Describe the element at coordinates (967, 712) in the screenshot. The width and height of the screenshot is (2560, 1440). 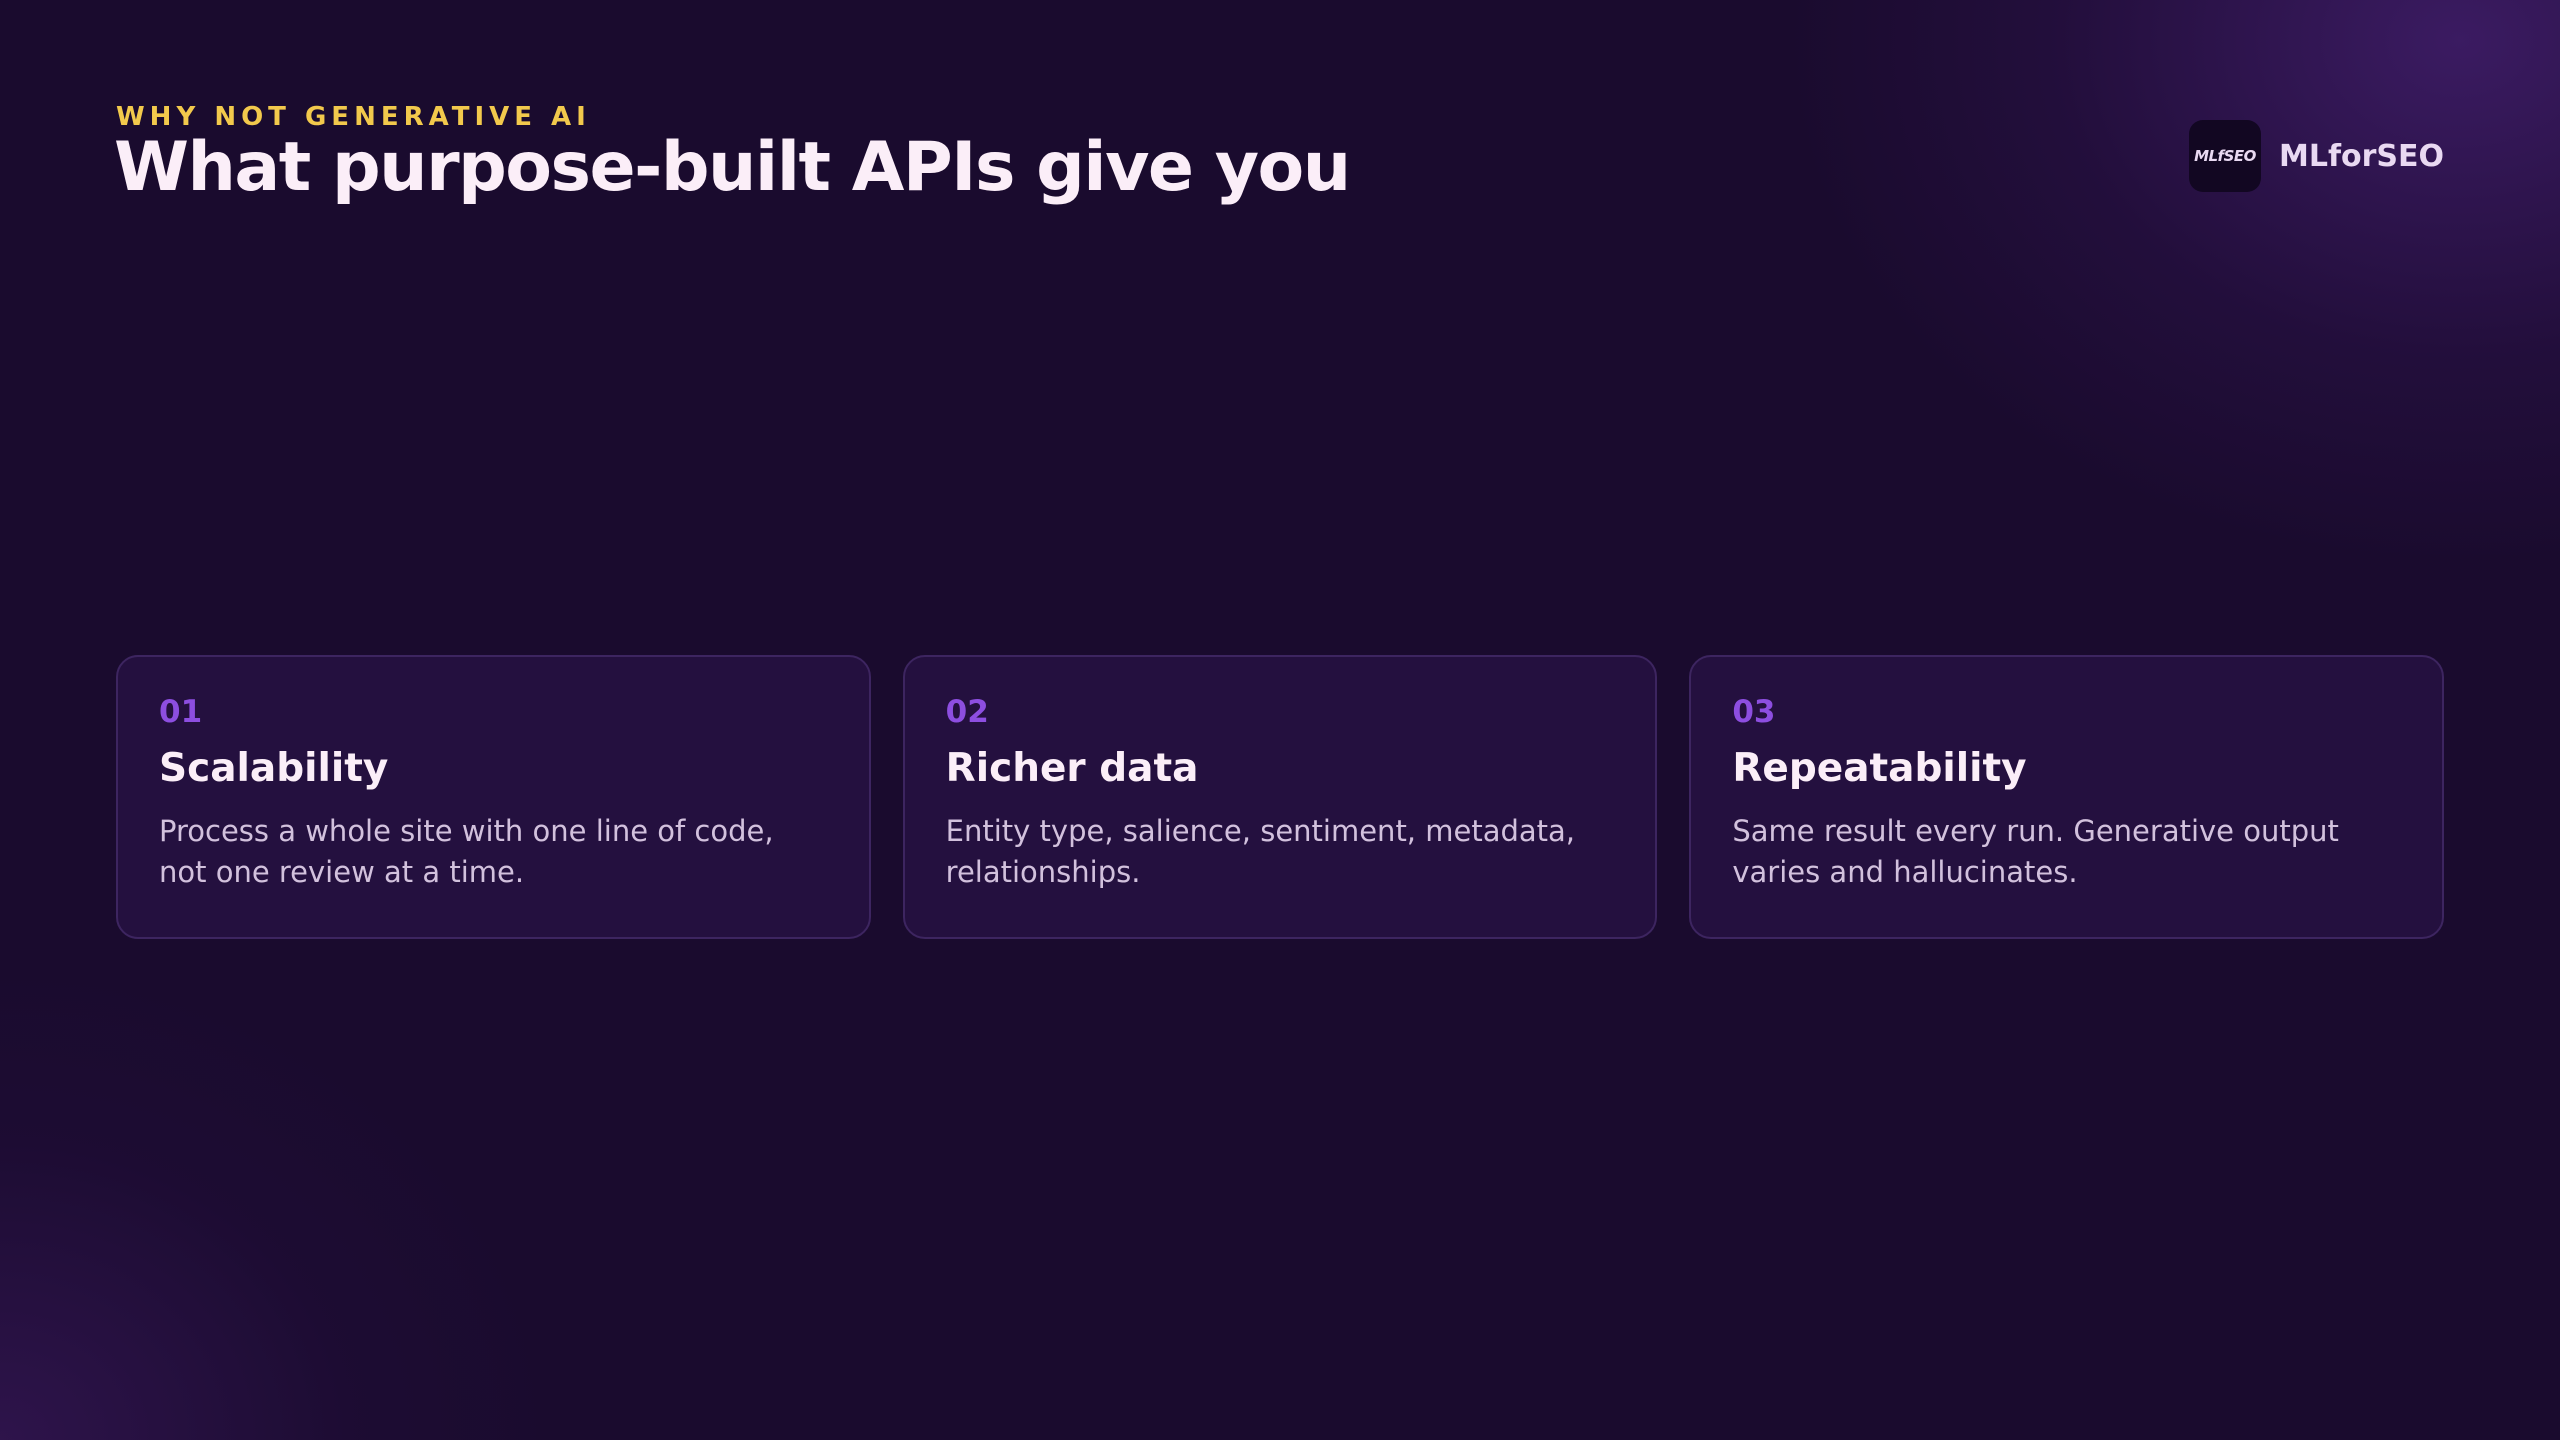
I see `card-number: 02` at that location.